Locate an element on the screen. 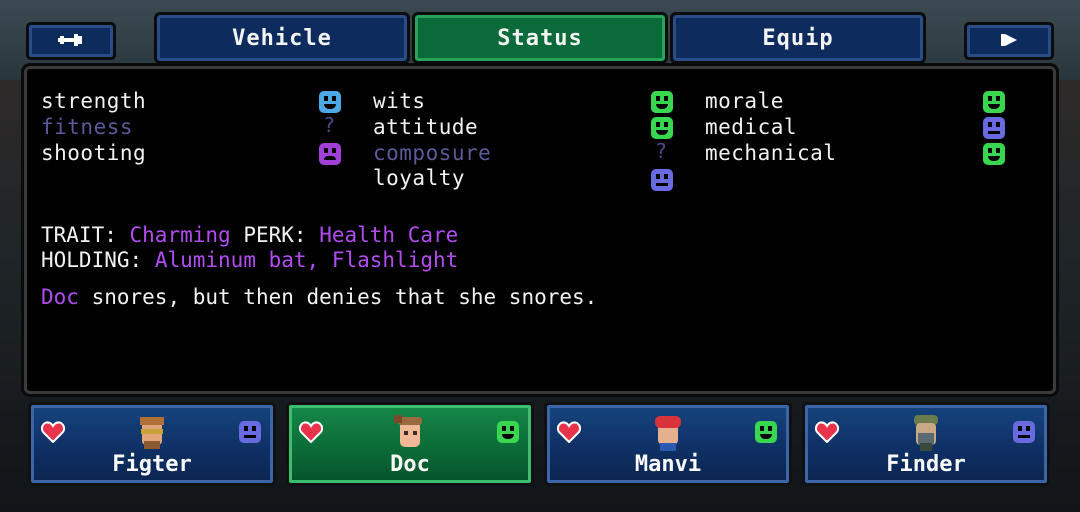  avatar-doc is located at coordinates (408, 431).